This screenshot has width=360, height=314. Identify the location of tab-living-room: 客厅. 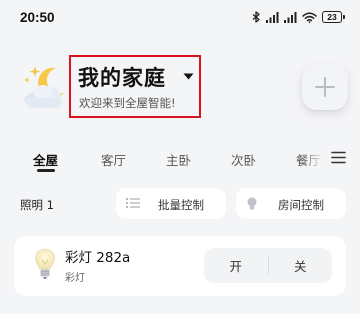
(113, 159).